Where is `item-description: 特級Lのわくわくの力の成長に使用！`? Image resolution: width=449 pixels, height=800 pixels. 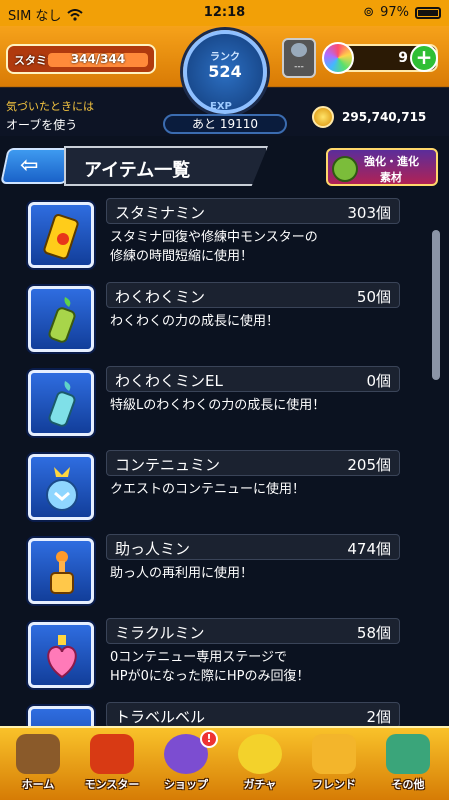 item-description: 特級Lのわくわくの力の成長に使用！ is located at coordinates (218, 405).